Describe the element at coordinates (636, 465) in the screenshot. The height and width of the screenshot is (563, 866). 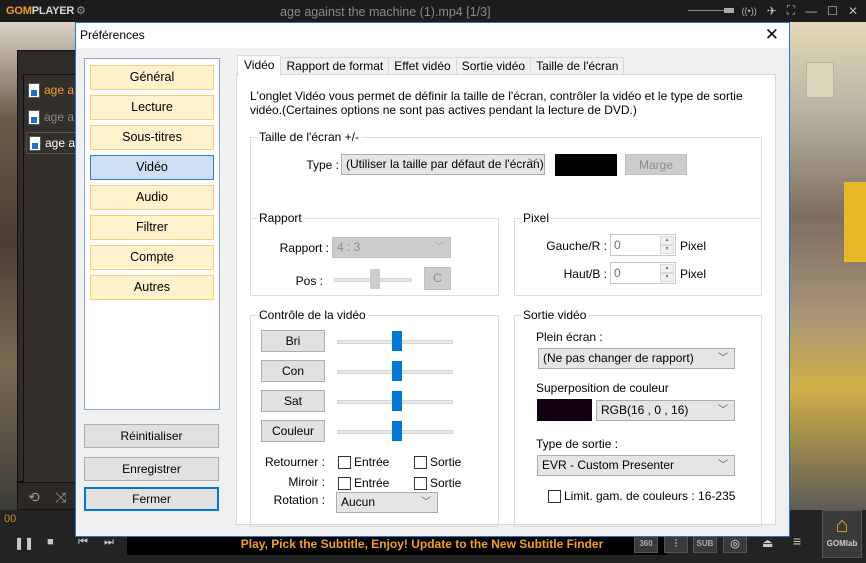
I see `output-type-select: EVR - Custom Presenter ﹀` at that location.